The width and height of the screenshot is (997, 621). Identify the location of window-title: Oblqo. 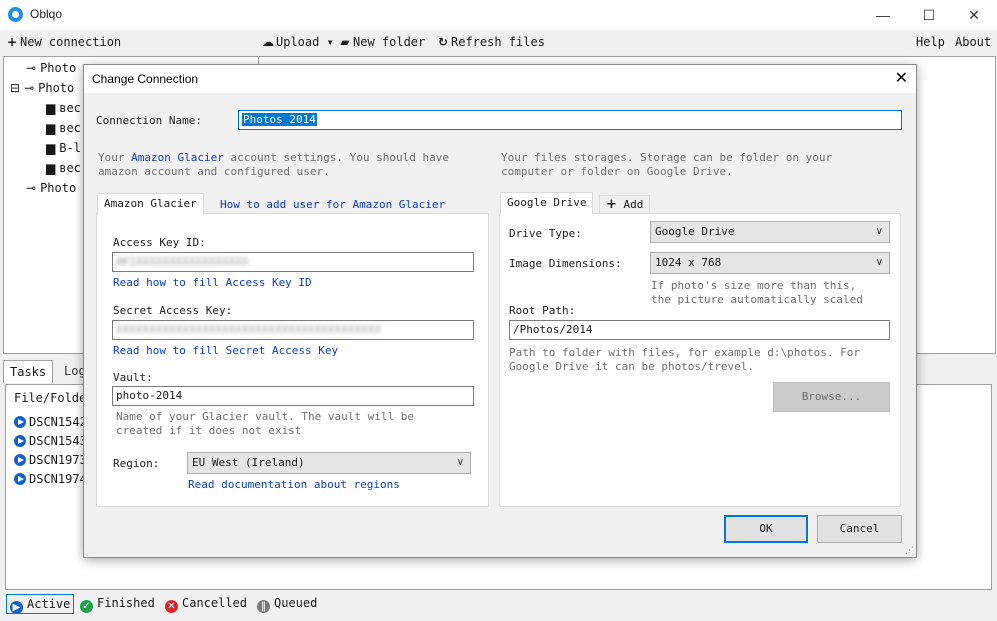
(46, 14).